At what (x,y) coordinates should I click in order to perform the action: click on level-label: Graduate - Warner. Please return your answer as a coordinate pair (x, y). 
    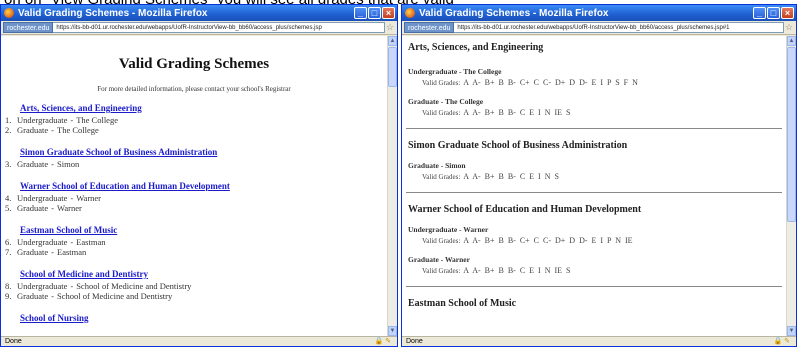
    Looking at the image, I should click on (439, 259).